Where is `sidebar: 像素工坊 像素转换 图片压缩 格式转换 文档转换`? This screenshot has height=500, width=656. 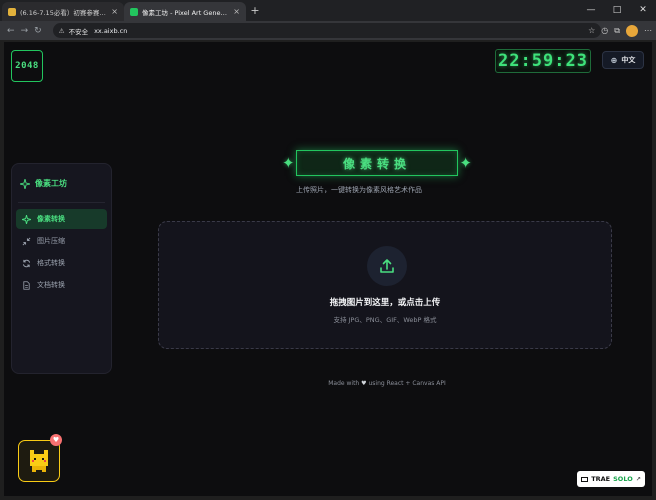 sidebar: 像素工坊 像素转换 图片压缩 格式转换 文档转换 is located at coordinates (61, 268).